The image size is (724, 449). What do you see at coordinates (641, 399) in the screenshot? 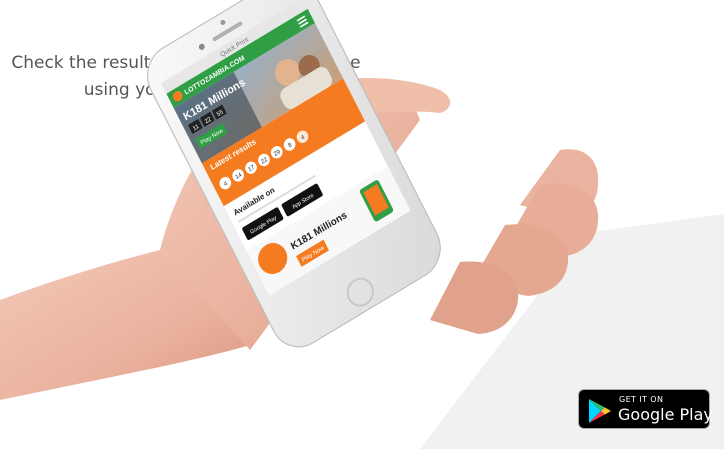
I see `badge-get-it-on: GET IT ON` at bounding box center [641, 399].